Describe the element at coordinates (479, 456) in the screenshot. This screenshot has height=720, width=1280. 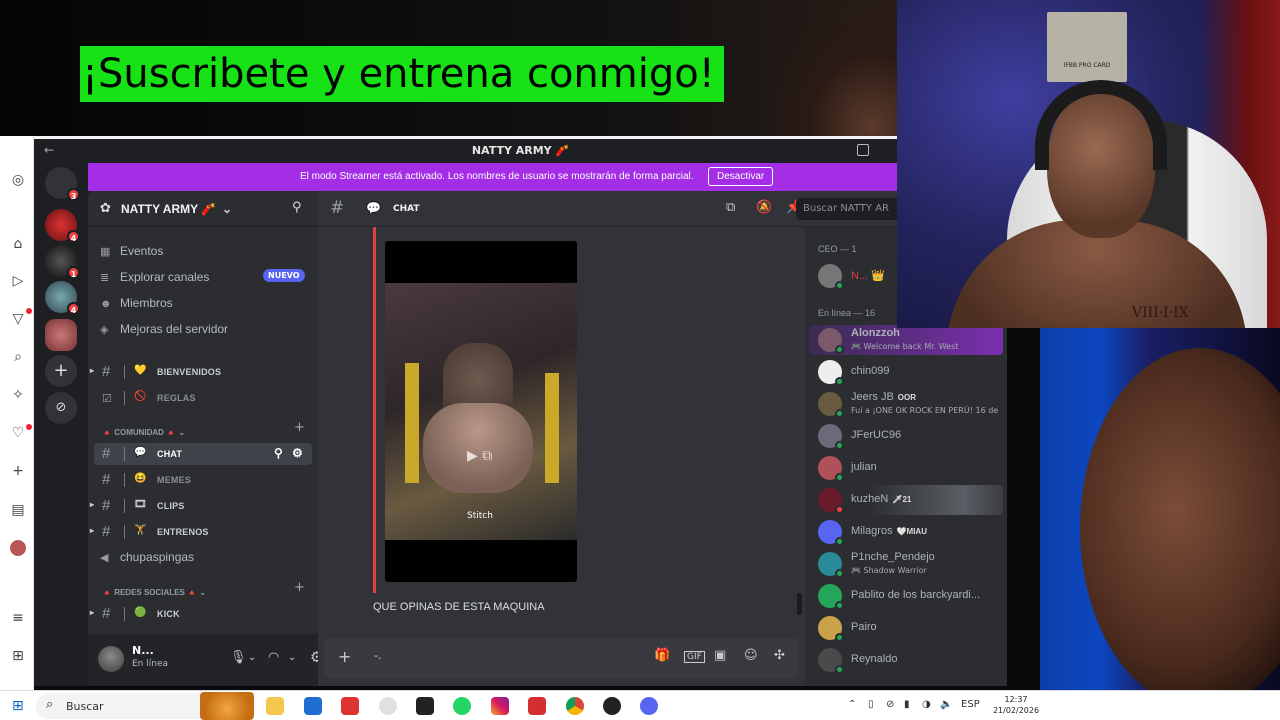
I see `play-icon: ▶ ⧉` at that location.